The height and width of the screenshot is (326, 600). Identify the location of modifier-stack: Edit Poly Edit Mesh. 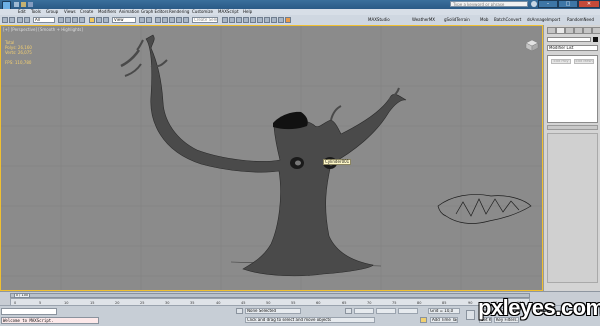
(572, 89).